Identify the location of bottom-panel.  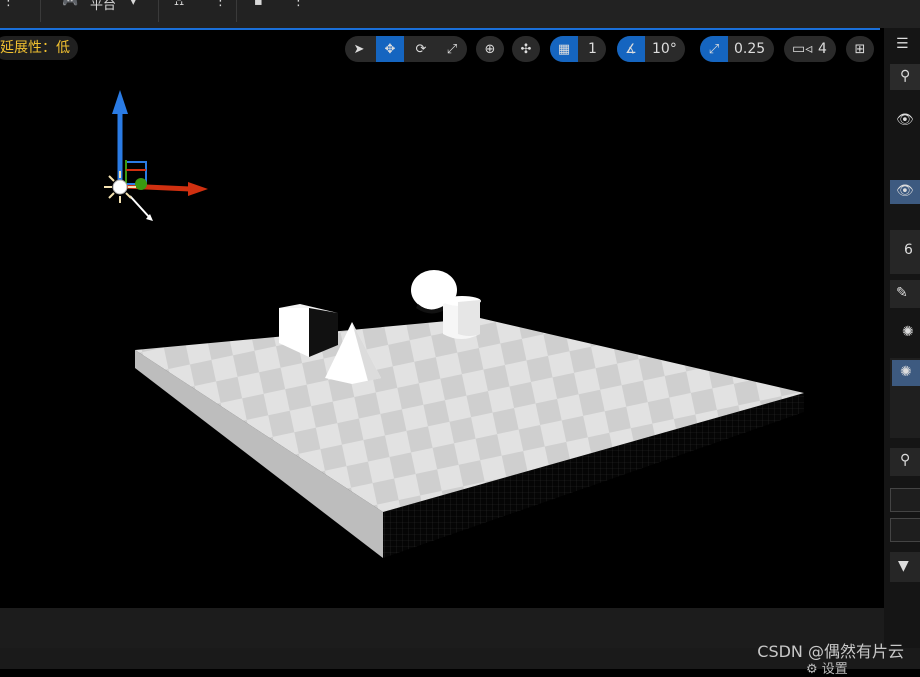
(442, 628).